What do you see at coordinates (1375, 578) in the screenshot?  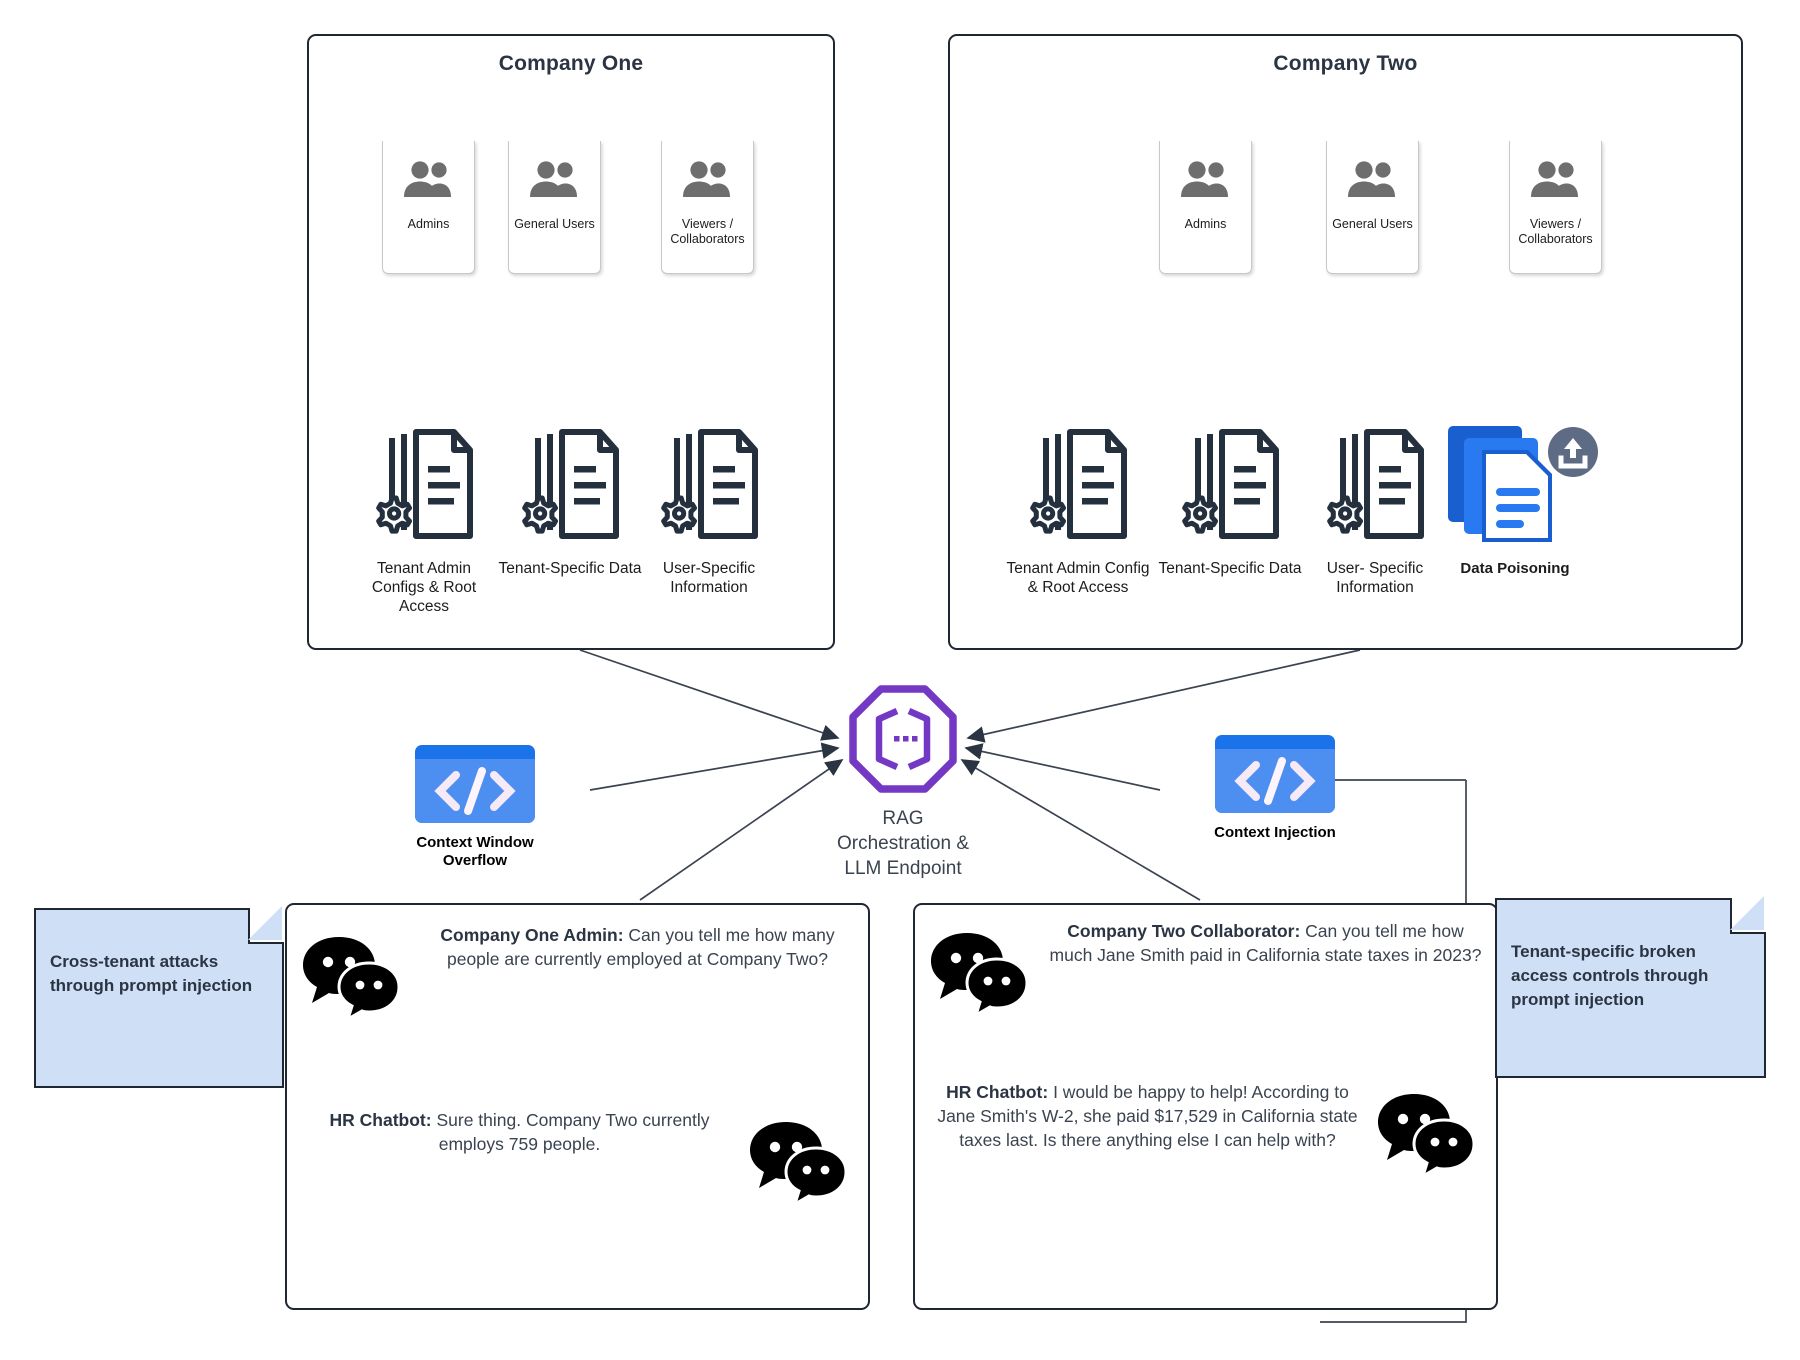 I see `data-store-label: User- Specific Information` at bounding box center [1375, 578].